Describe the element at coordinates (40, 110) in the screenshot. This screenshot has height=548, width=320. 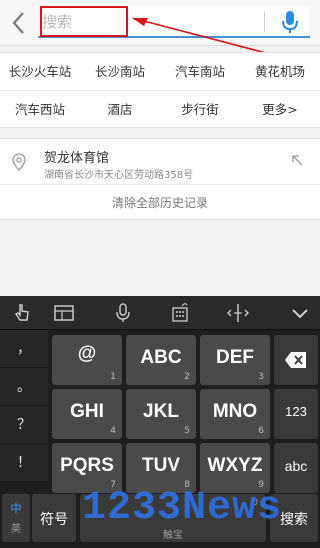
I see `quick-tag: 汽车西站` at that location.